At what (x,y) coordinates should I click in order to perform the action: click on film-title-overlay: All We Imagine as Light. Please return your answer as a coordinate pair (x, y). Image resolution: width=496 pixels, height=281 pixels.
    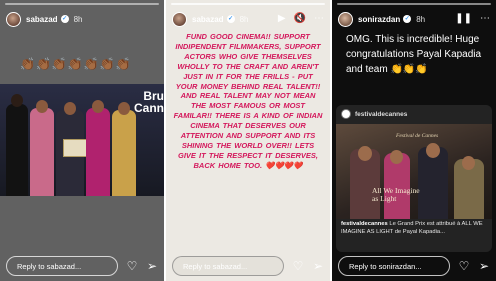
    Looking at the image, I should click on (396, 194).